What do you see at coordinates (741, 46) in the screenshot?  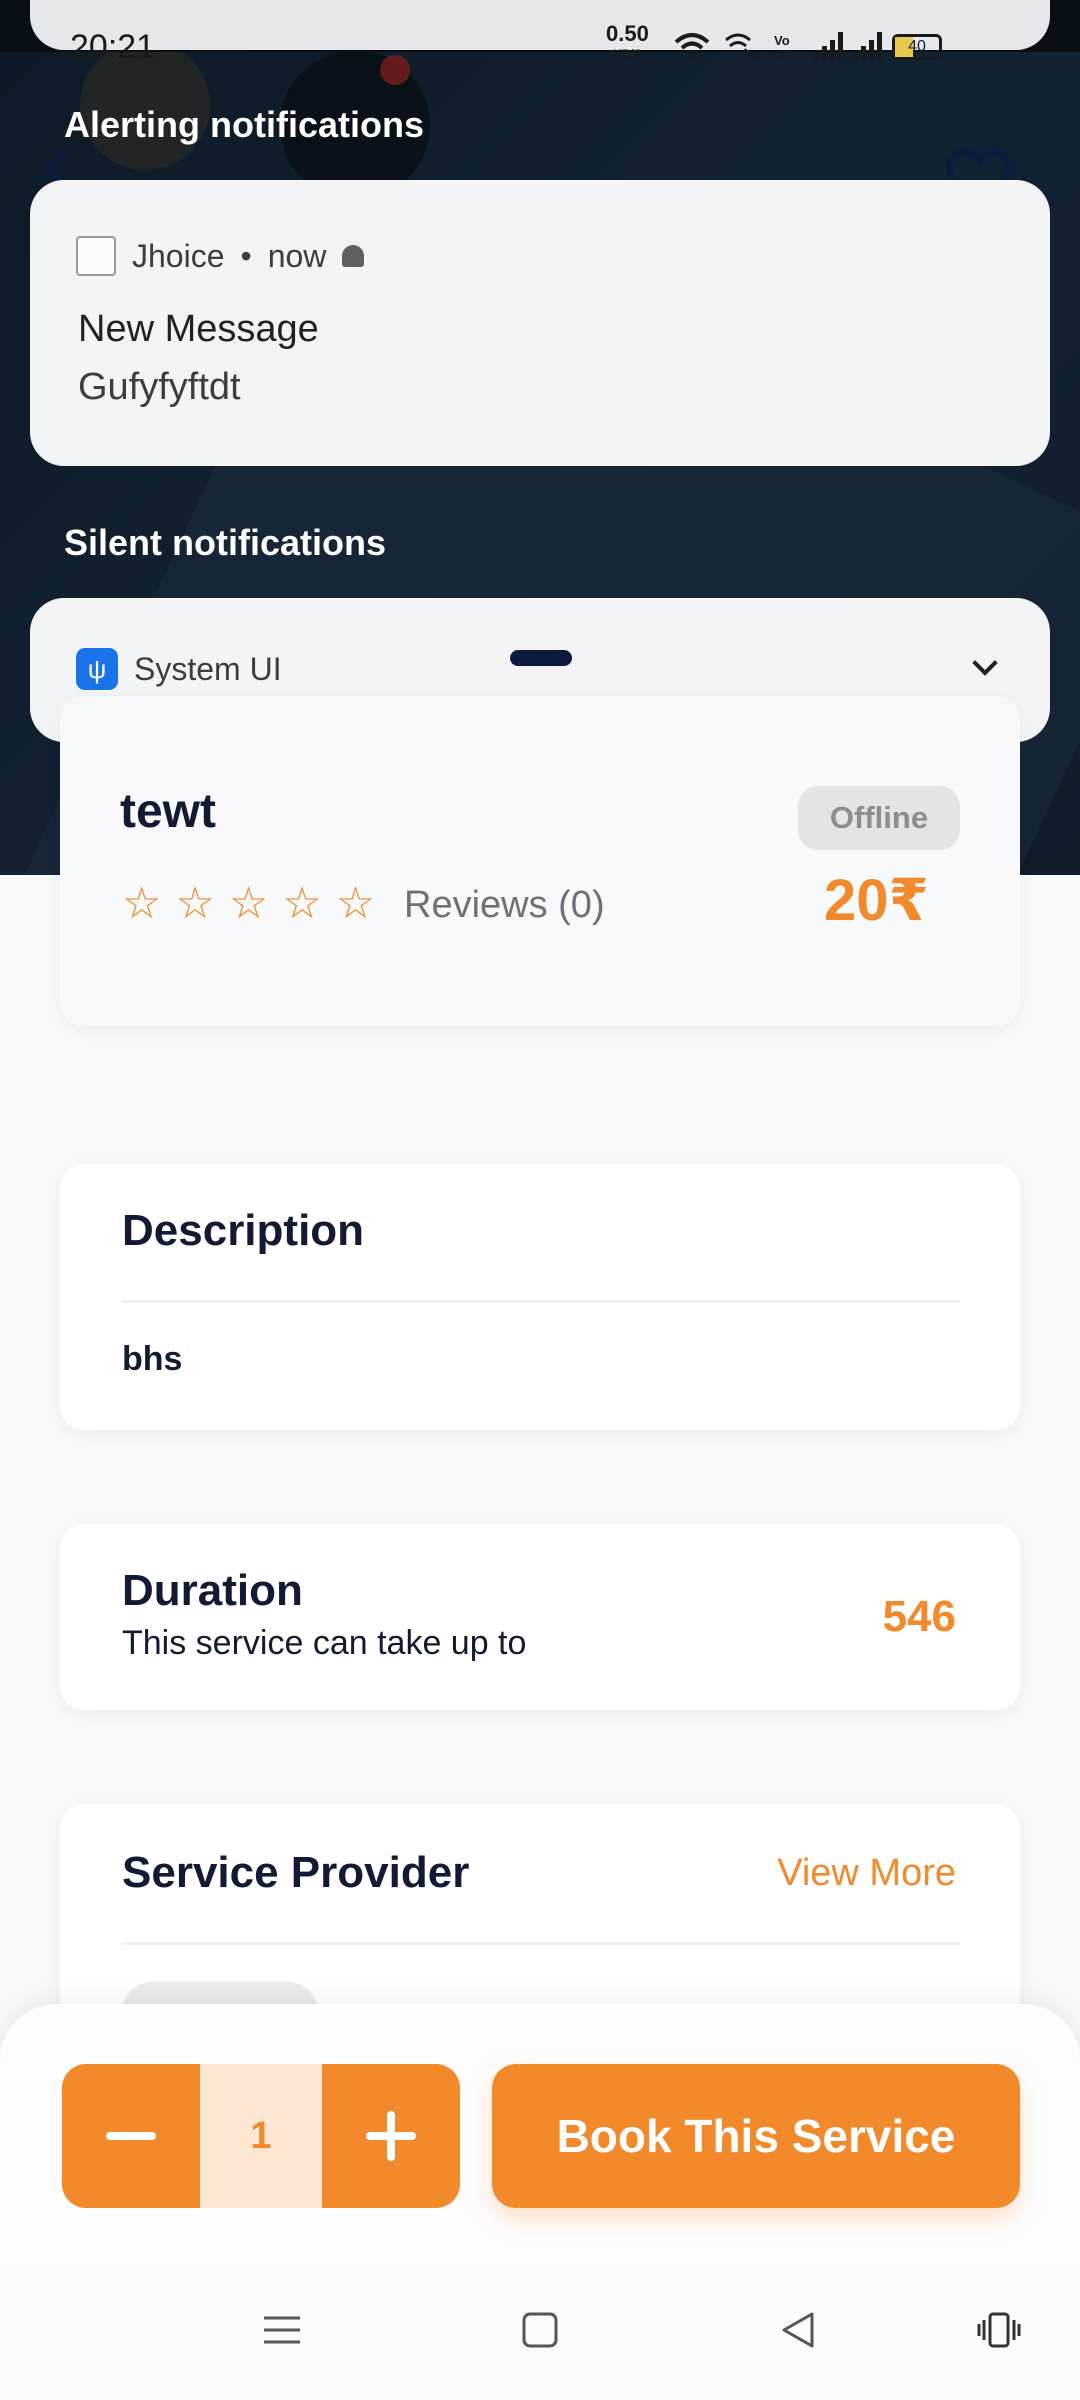 I see `wifi-calling-icon` at bounding box center [741, 46].